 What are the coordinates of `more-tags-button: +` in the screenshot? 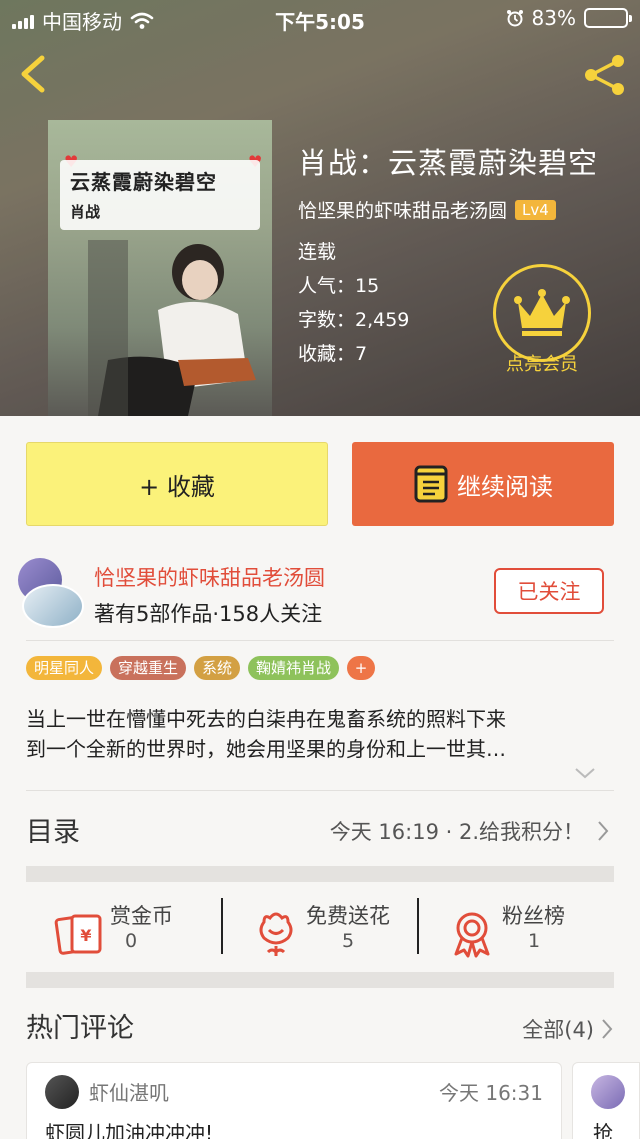 It's located at (361, 668).